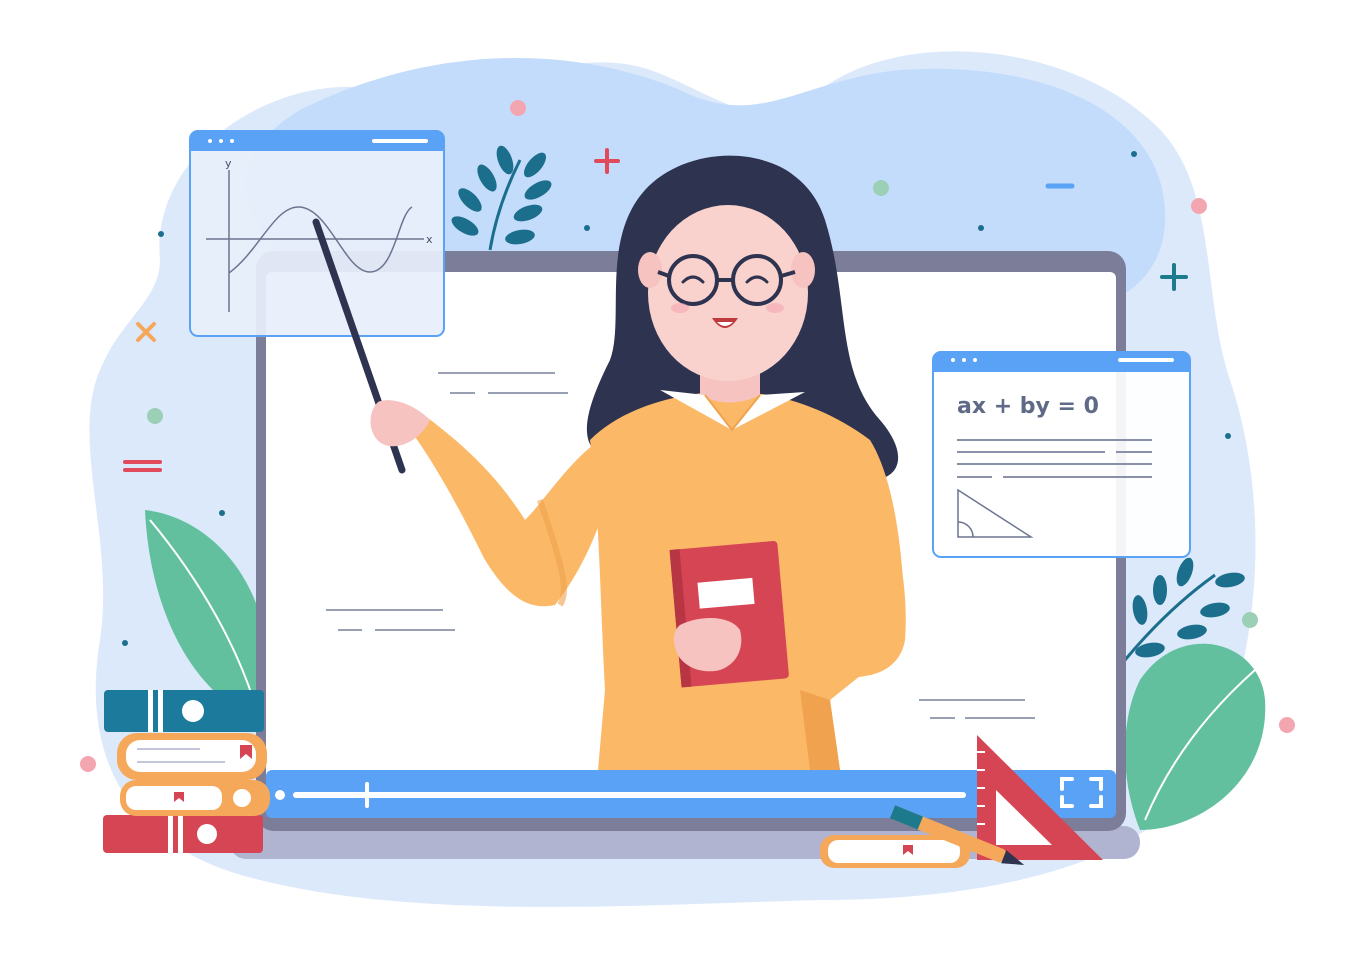 This screenshot has height=960, width=1364. What do you see at coordinates (280, 795) in the screenshot?
I see `play-indicator-icon` at bounding box center [280, 795].